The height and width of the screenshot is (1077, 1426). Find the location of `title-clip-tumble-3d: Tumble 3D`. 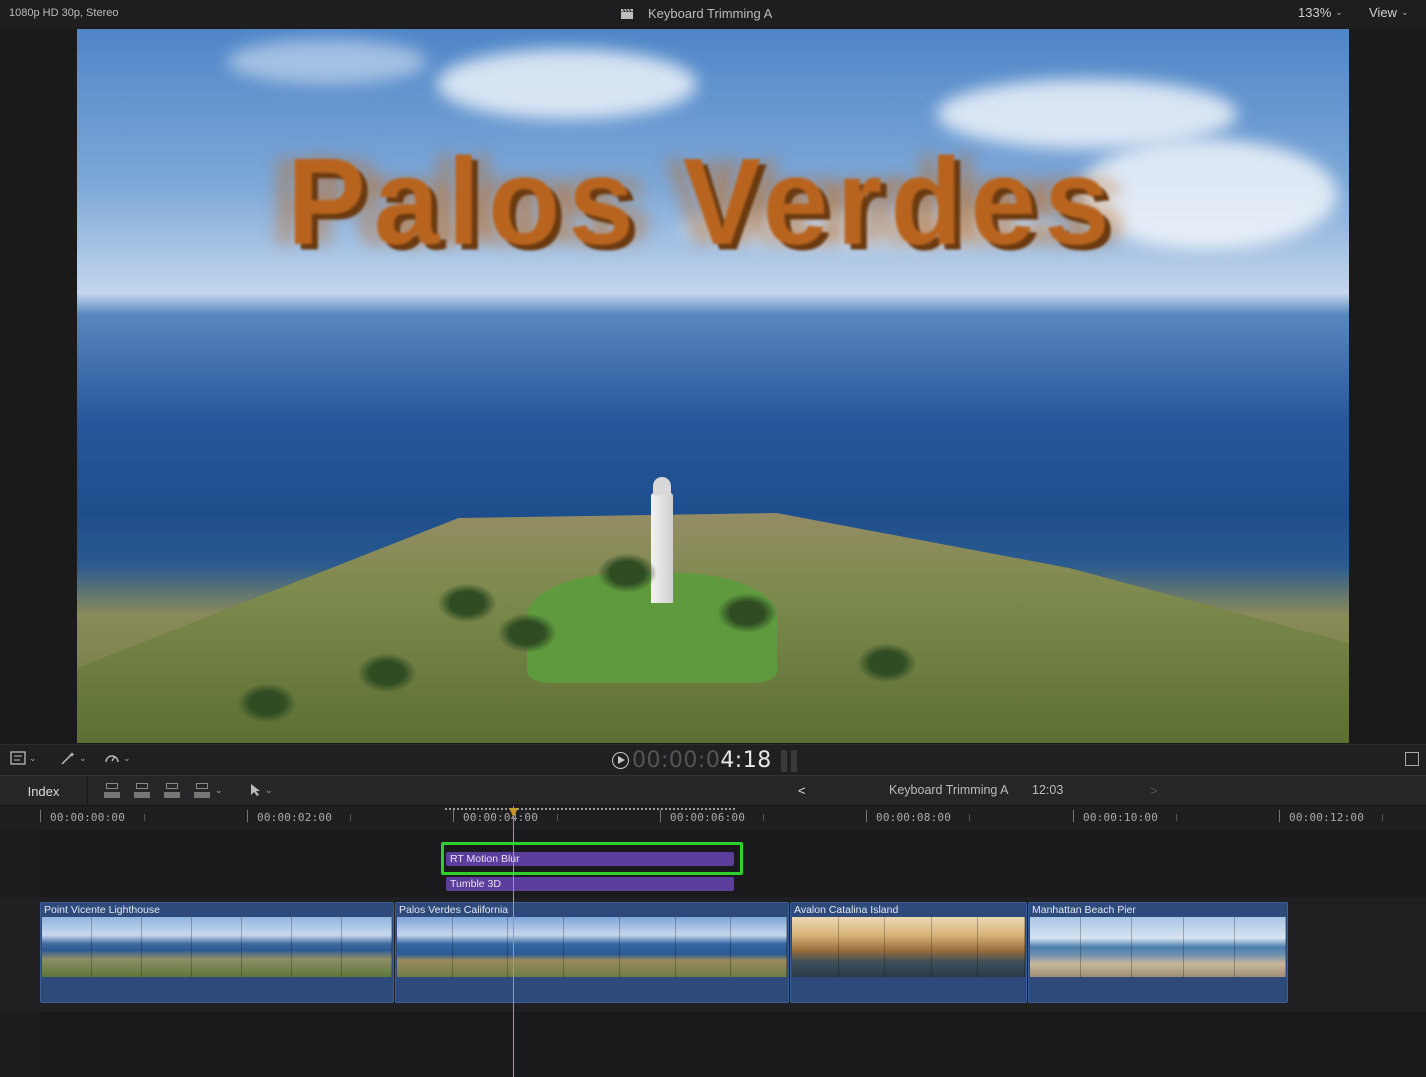

title-clip-tumble-3d: Tumble 3D is located at coordinates (590, 884).